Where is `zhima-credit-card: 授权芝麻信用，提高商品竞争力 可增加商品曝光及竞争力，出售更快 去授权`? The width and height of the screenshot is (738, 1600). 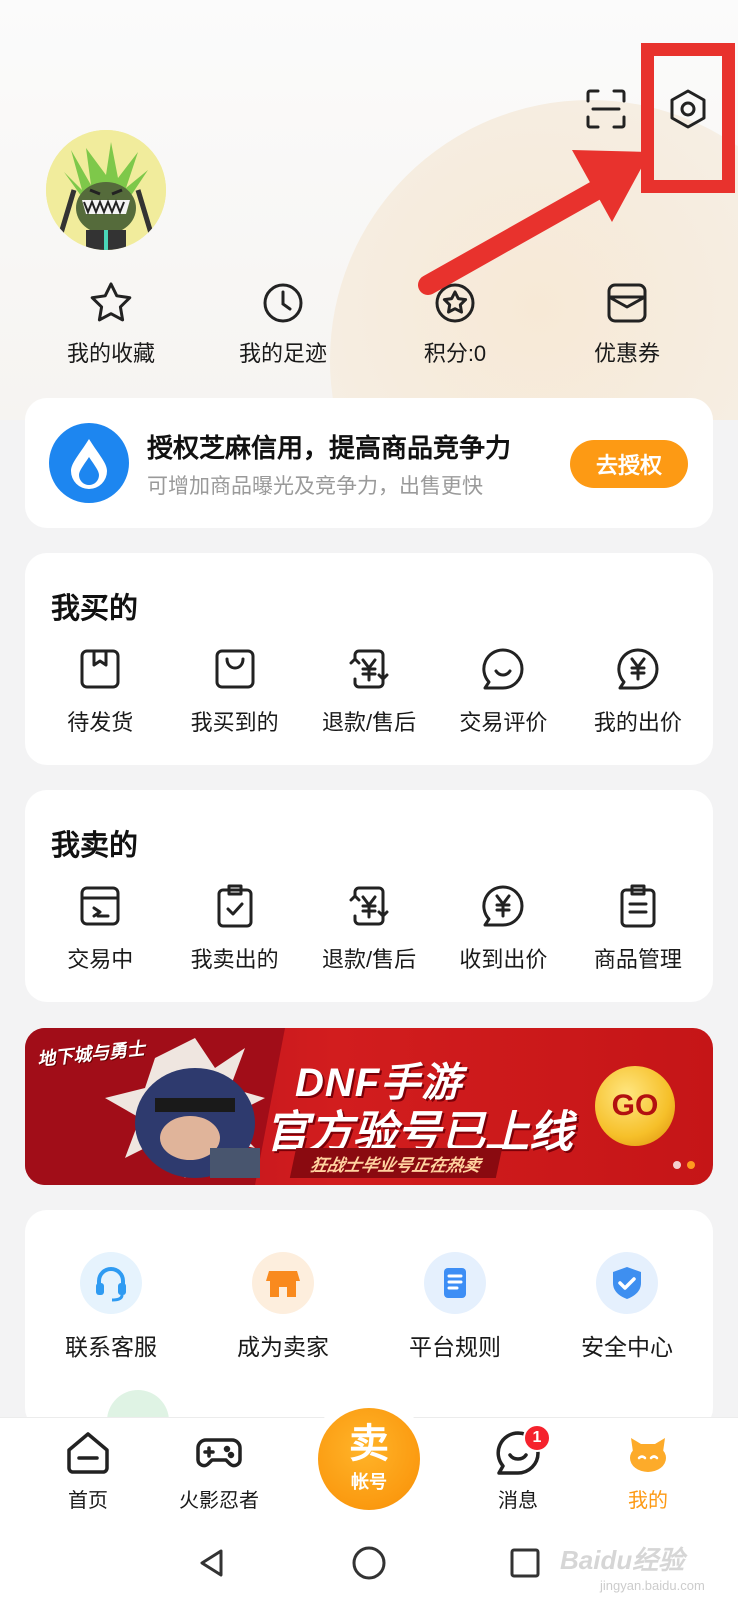
zhima-credit-card: 授权芝麻信用，提高商品竞争力 可增加商品曝光及竞争力，出售更快 去授权 is located at coordinates (369, 463).